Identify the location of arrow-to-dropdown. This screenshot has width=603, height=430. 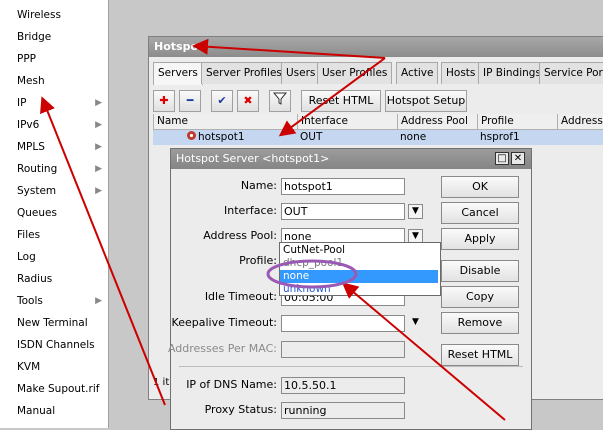
(423, 351).